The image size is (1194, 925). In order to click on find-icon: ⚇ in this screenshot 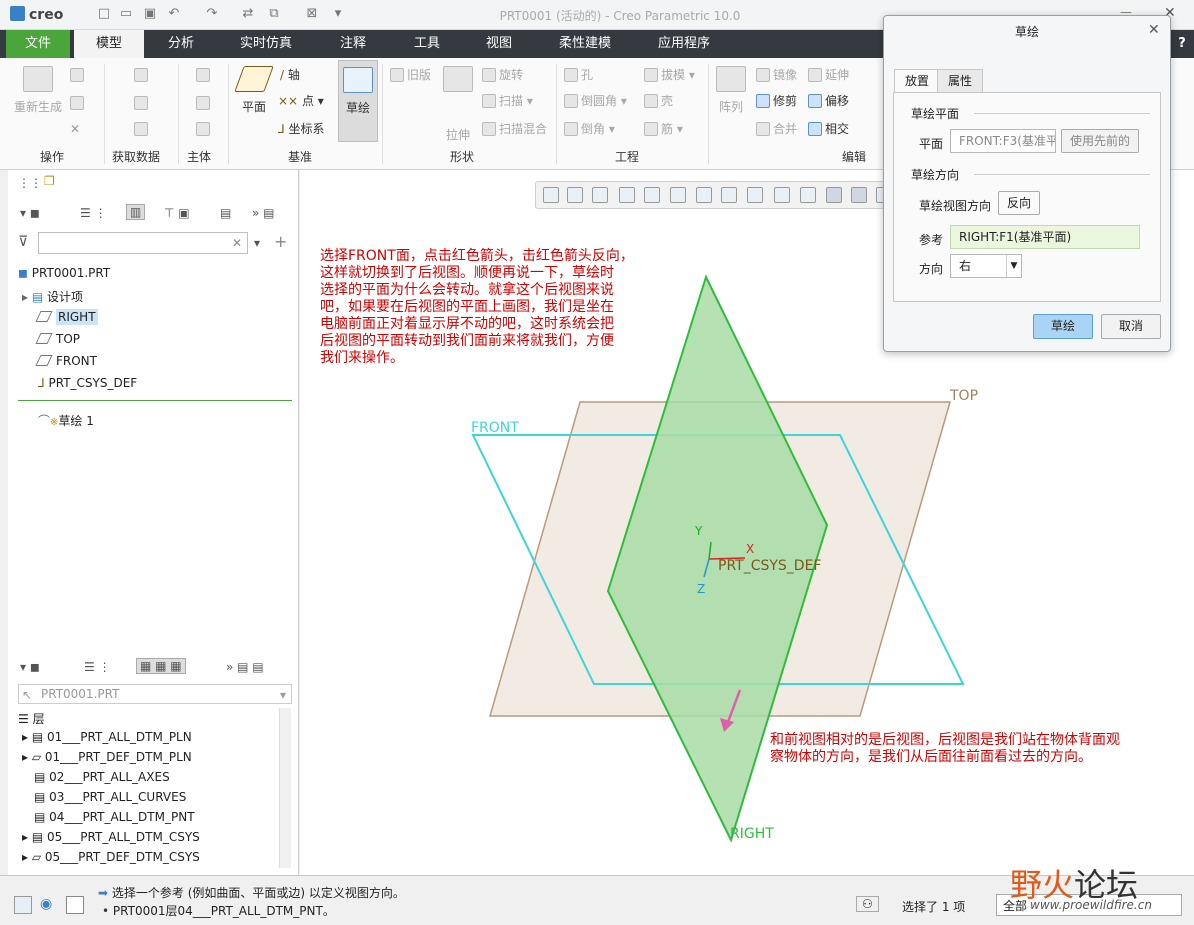, I will do `click(867, 904)`.